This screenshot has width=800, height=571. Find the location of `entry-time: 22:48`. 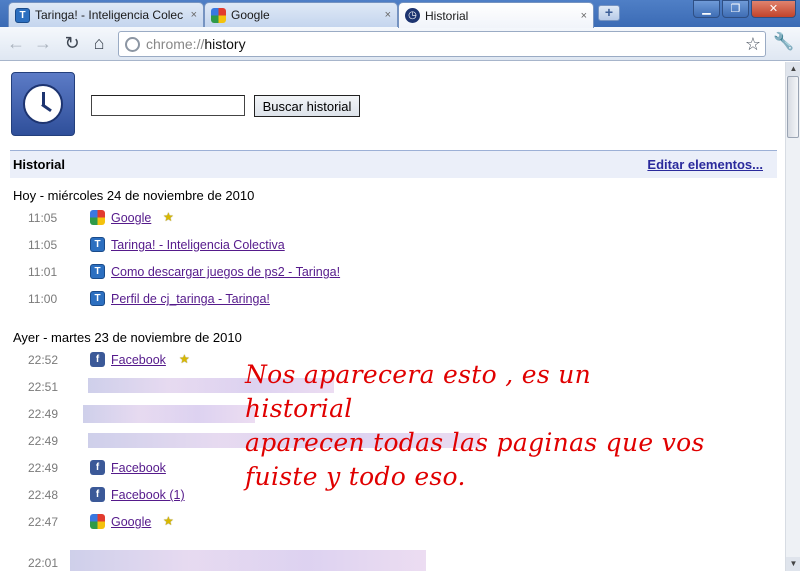

entry-time: 22:48 is located at coordinates (43, 495).